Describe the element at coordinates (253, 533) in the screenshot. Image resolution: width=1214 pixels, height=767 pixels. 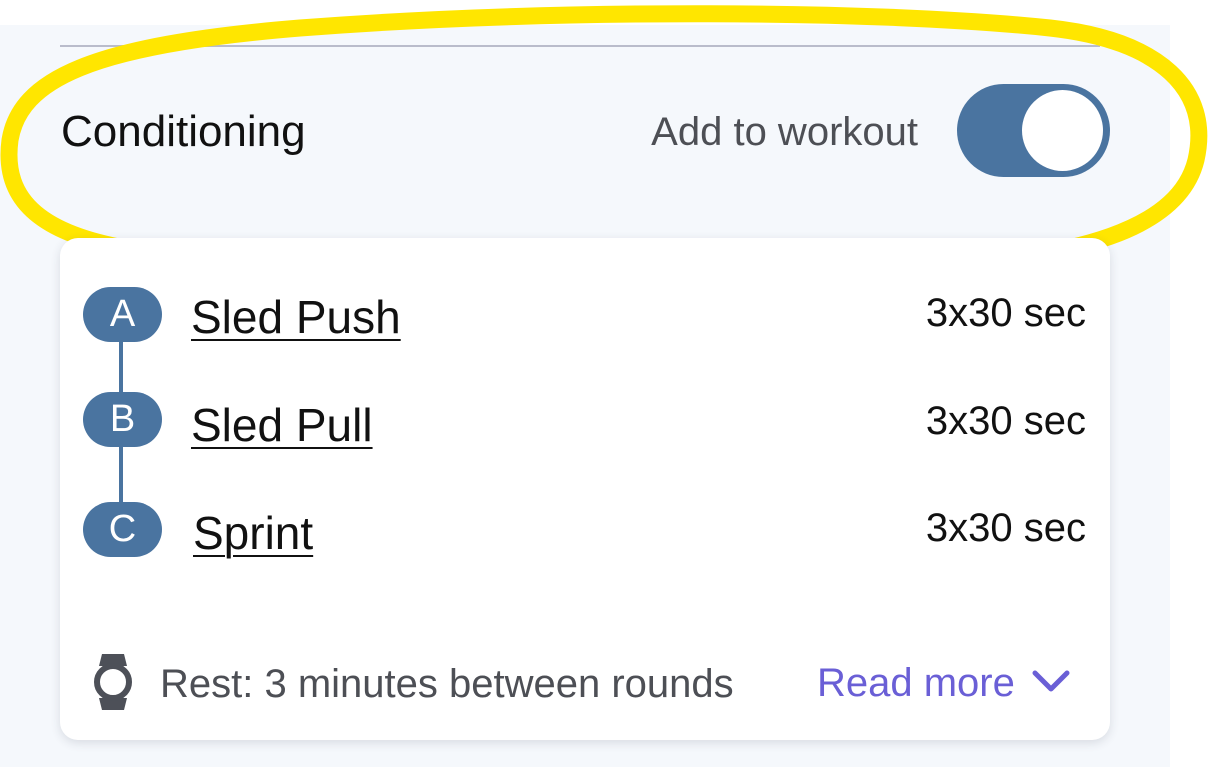
I see `exercise-name-sprint: Sprint` at that location.